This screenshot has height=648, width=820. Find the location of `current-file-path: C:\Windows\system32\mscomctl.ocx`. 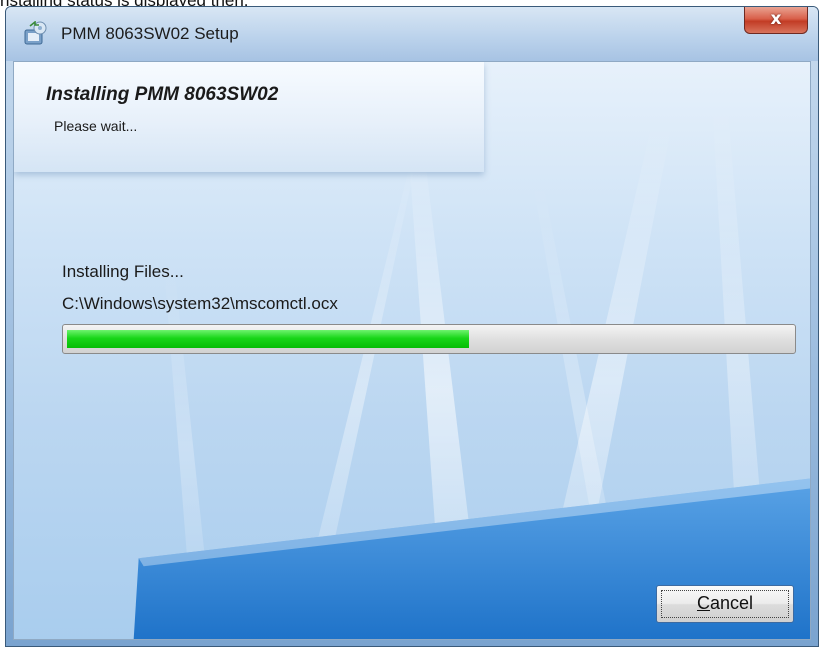

current-file-path: C:\Windows\system32\mscomctl.ocx is located at coordinates (200, 303).